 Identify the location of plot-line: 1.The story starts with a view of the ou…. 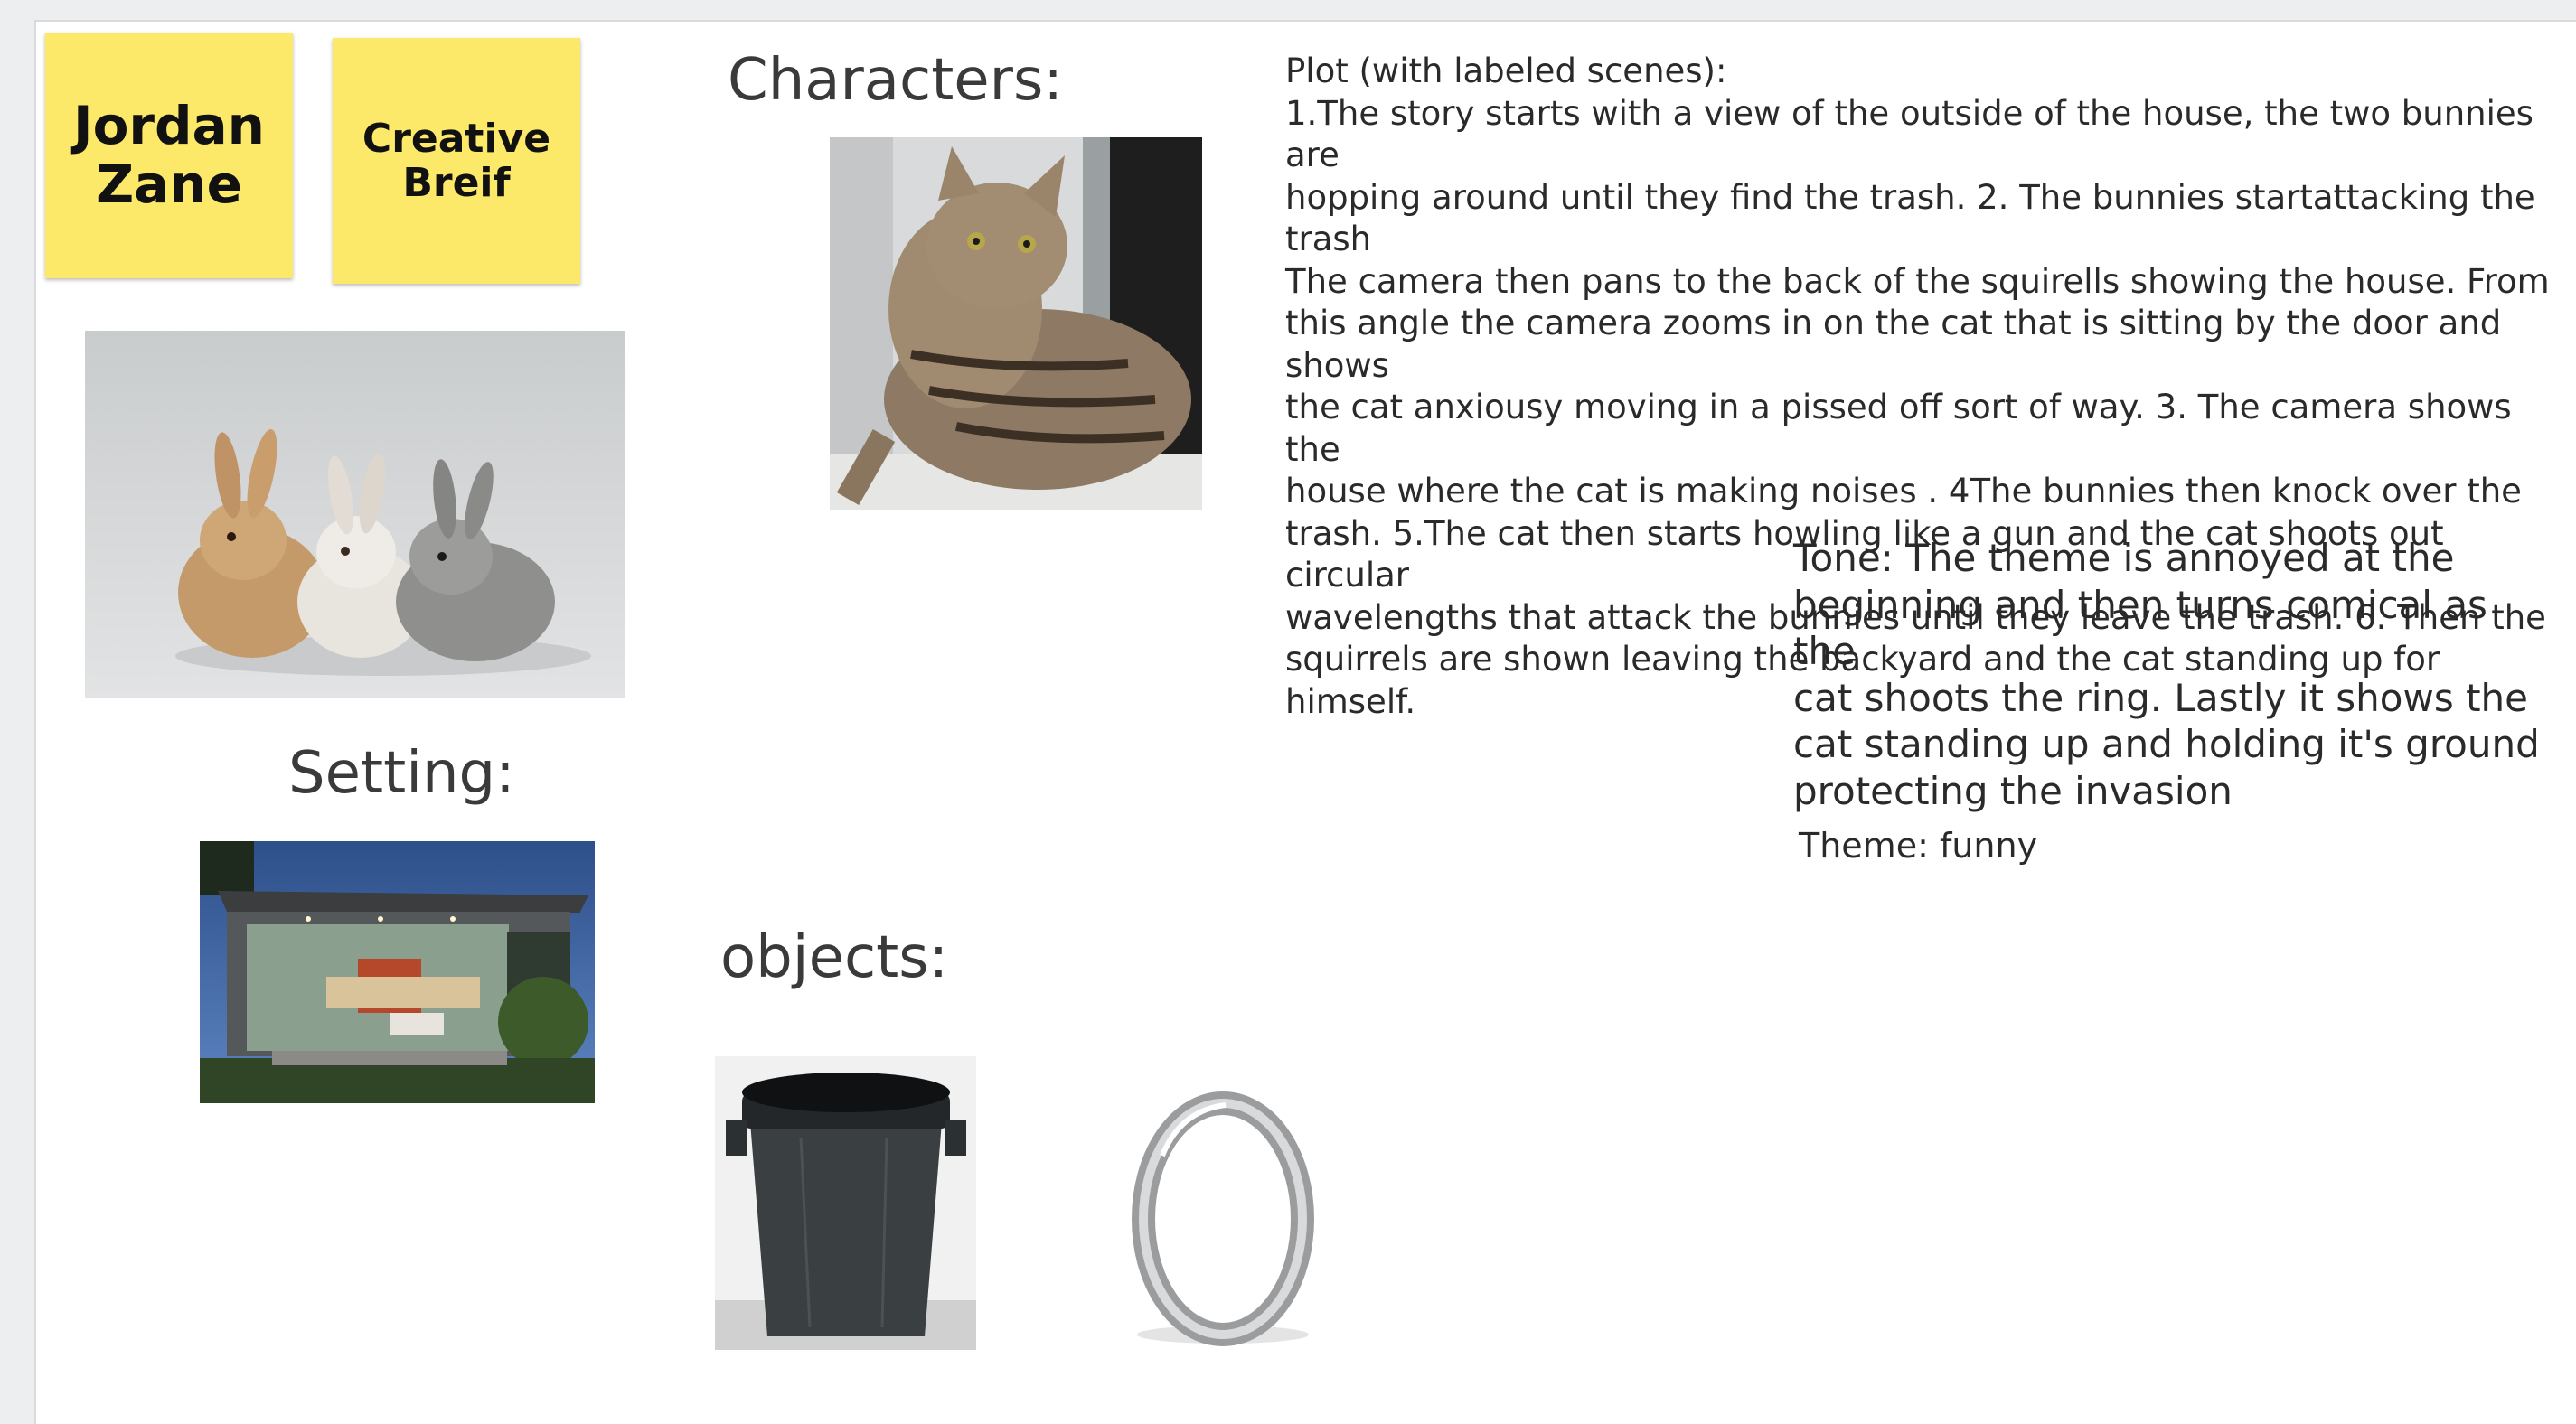
(1910, 134).